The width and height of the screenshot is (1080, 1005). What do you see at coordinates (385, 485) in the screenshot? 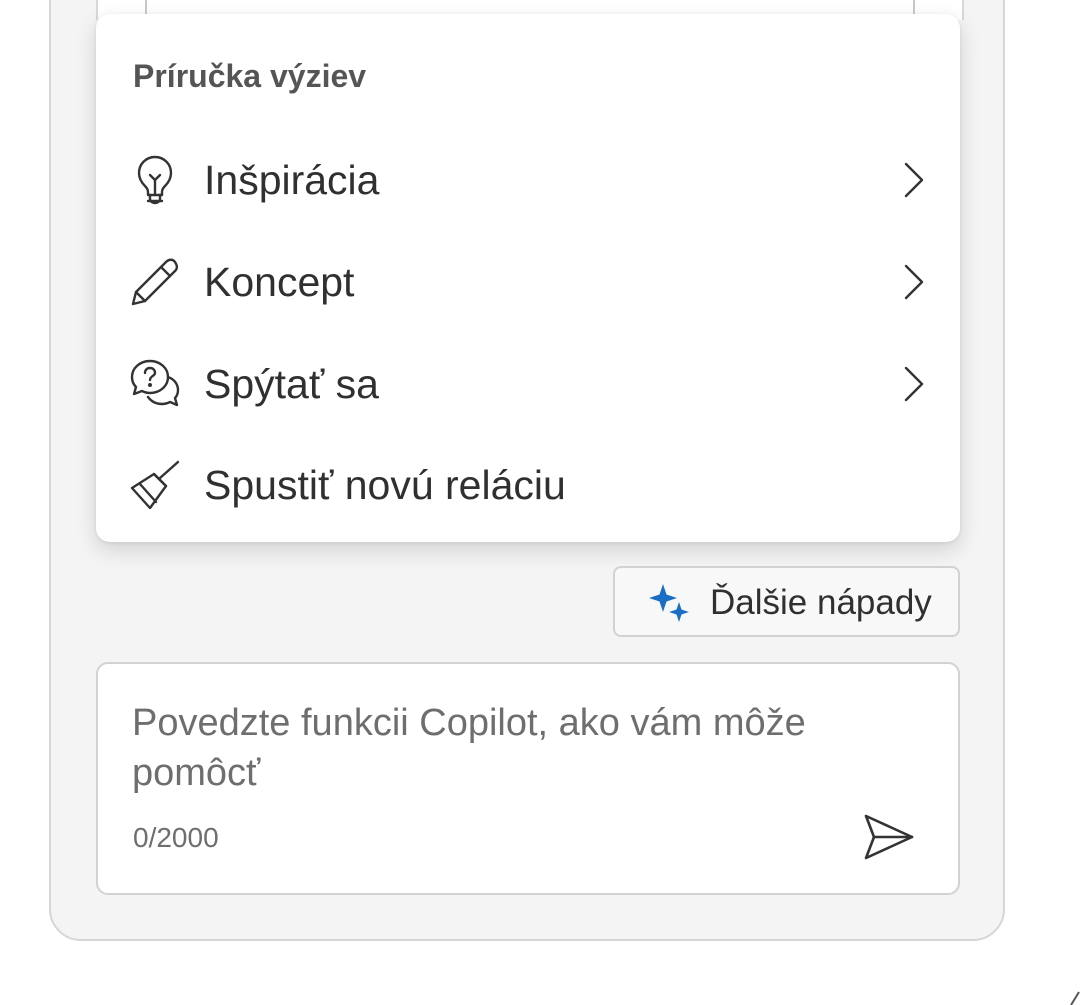
I see `menu-item-label: Spustiť novú reláciu` at bounding box center [385, 485].